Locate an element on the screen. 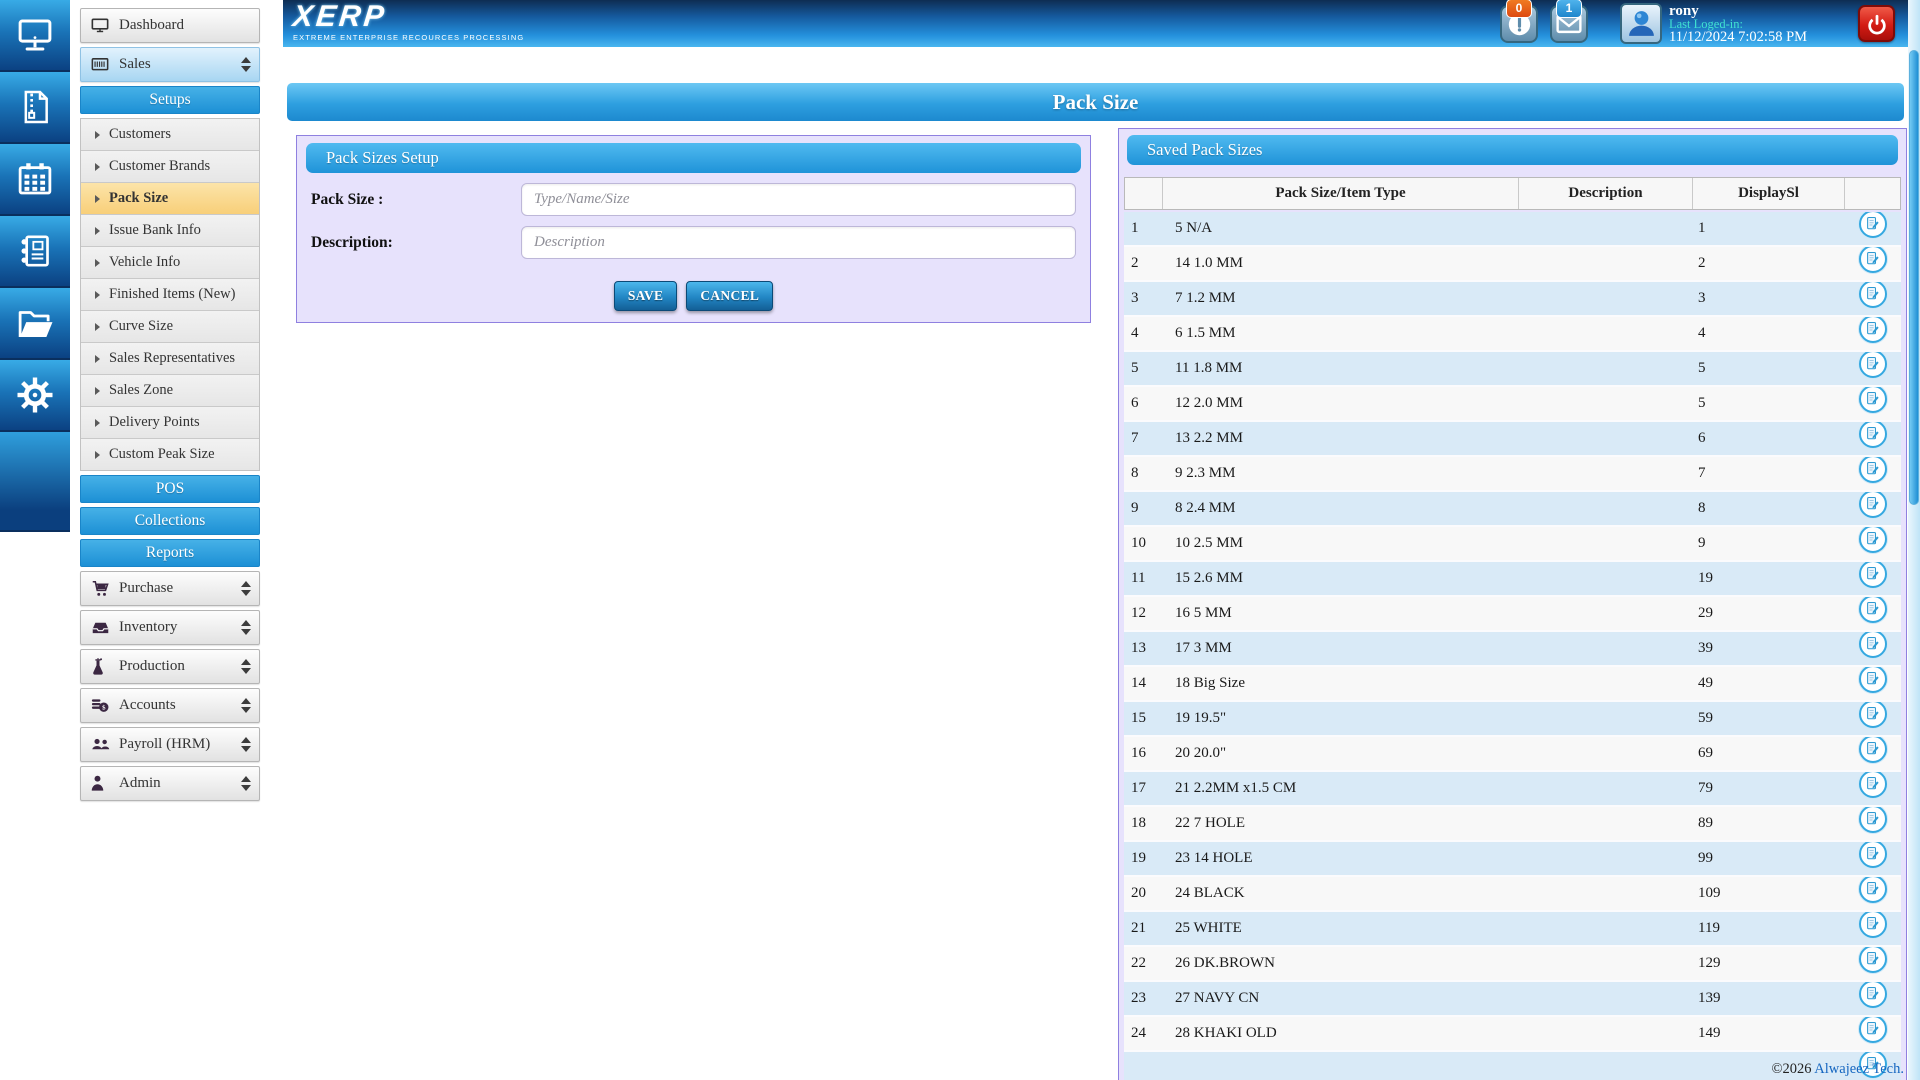 This screenshot has height=1080, width=1920. cell-sl: 8 is located at coordinates (1135, 473).